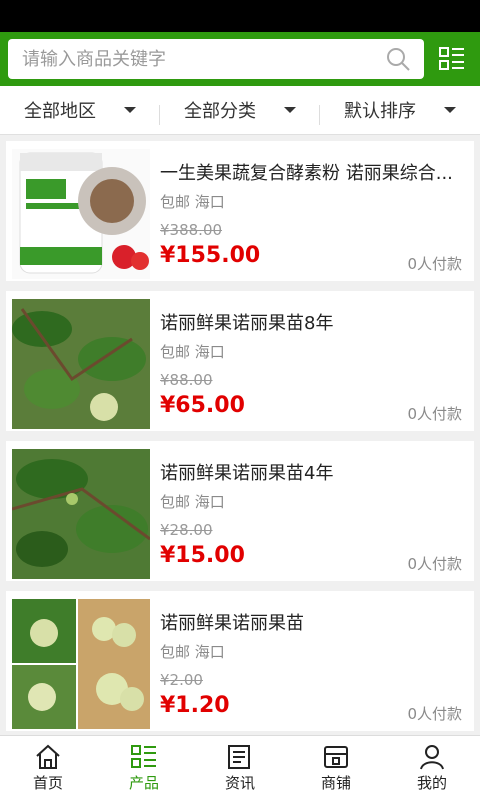 The image size is (480, 800). Describe the element at coordinates (48, 756) in the screenshot. I see `home-icon` at that location.